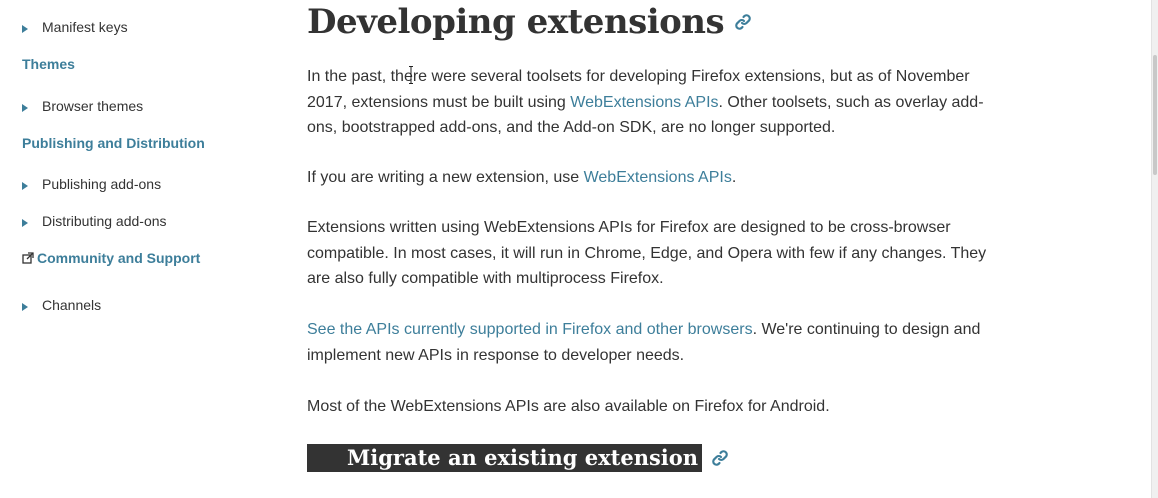  I want to click on sidebar-heading-themes: Themes, so click(48, 64).